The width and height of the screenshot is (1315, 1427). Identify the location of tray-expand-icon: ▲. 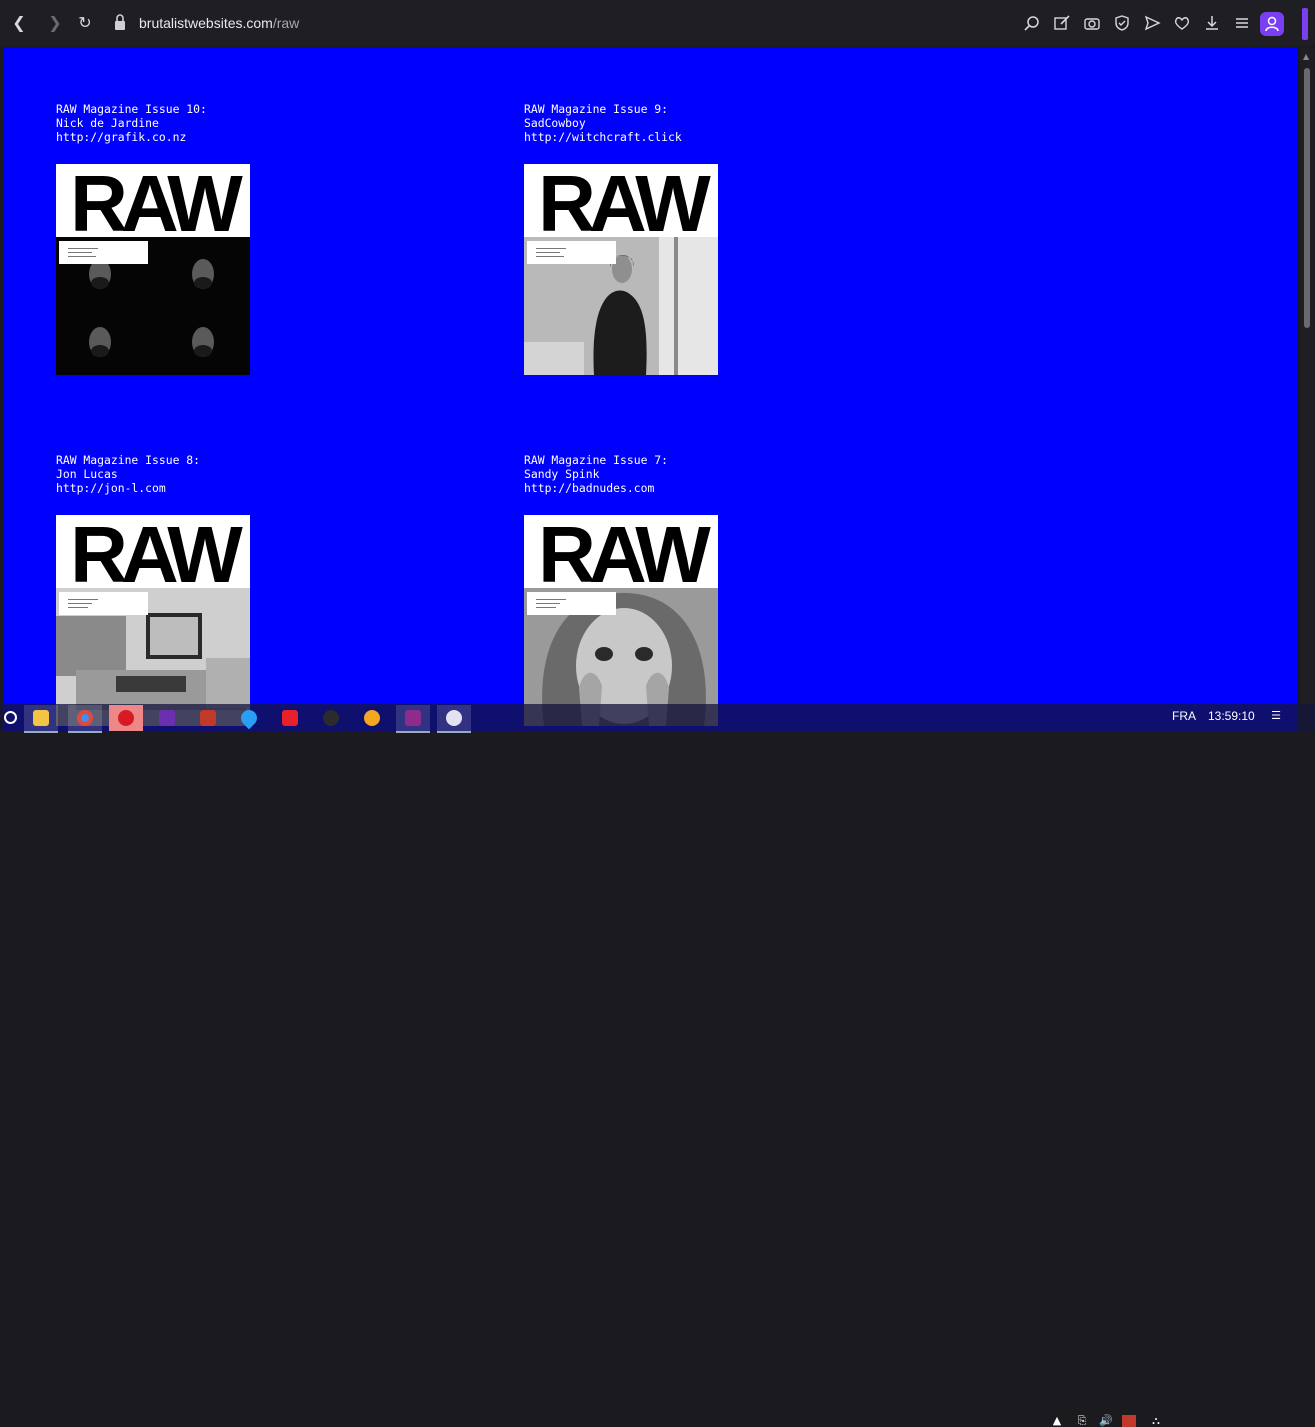
(1057, 1421).